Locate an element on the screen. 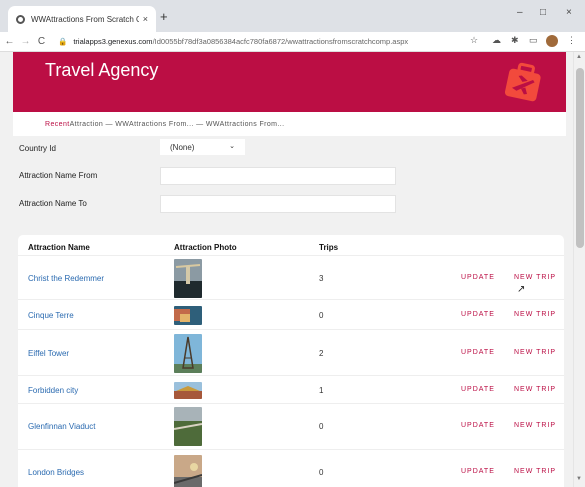  attraction-name-from-input is located at coordinates (278, 176).